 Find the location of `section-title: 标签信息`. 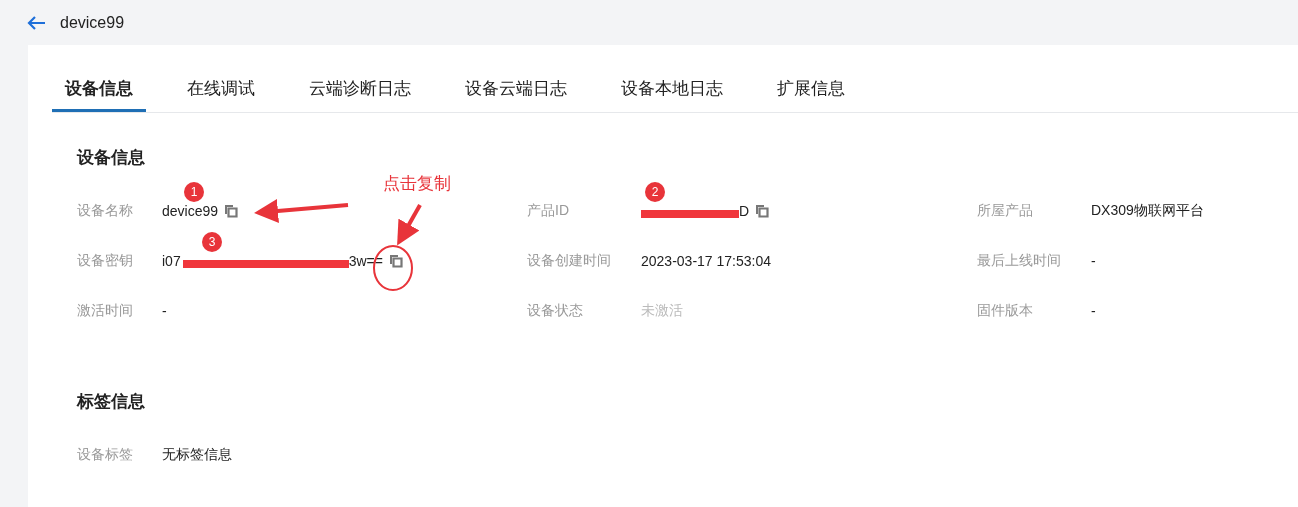

section-title: 标签信息 is located at coordinates (111, 402).